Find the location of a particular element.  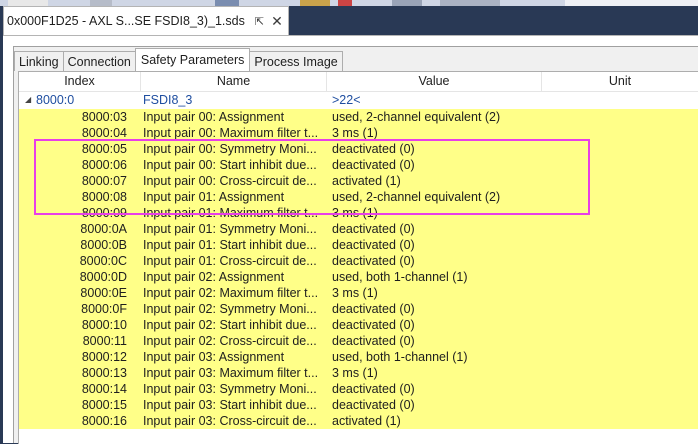

close-icon: ✕ is located at coordinates (277, 21).